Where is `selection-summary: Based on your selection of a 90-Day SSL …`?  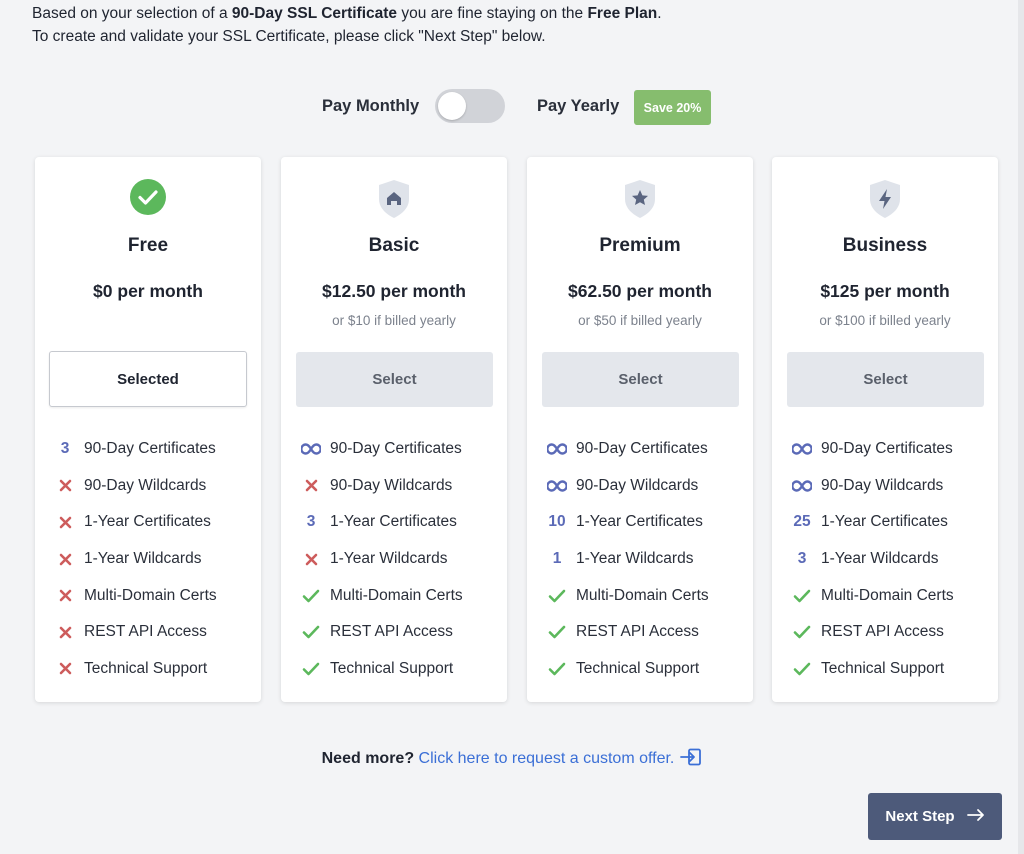 selection-summary: Based on your selection of a 90-Day SSL … is located at coordinates (347, 25).